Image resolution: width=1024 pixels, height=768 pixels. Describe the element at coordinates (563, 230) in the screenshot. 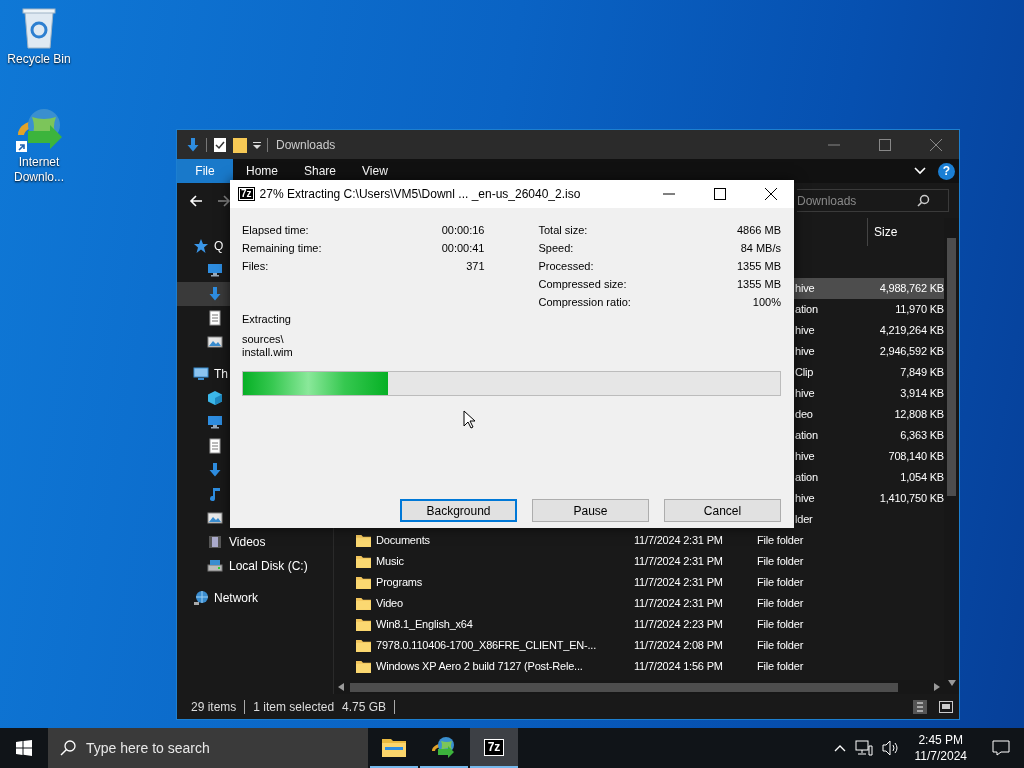

I see `stat-label: Total size:` at that location.